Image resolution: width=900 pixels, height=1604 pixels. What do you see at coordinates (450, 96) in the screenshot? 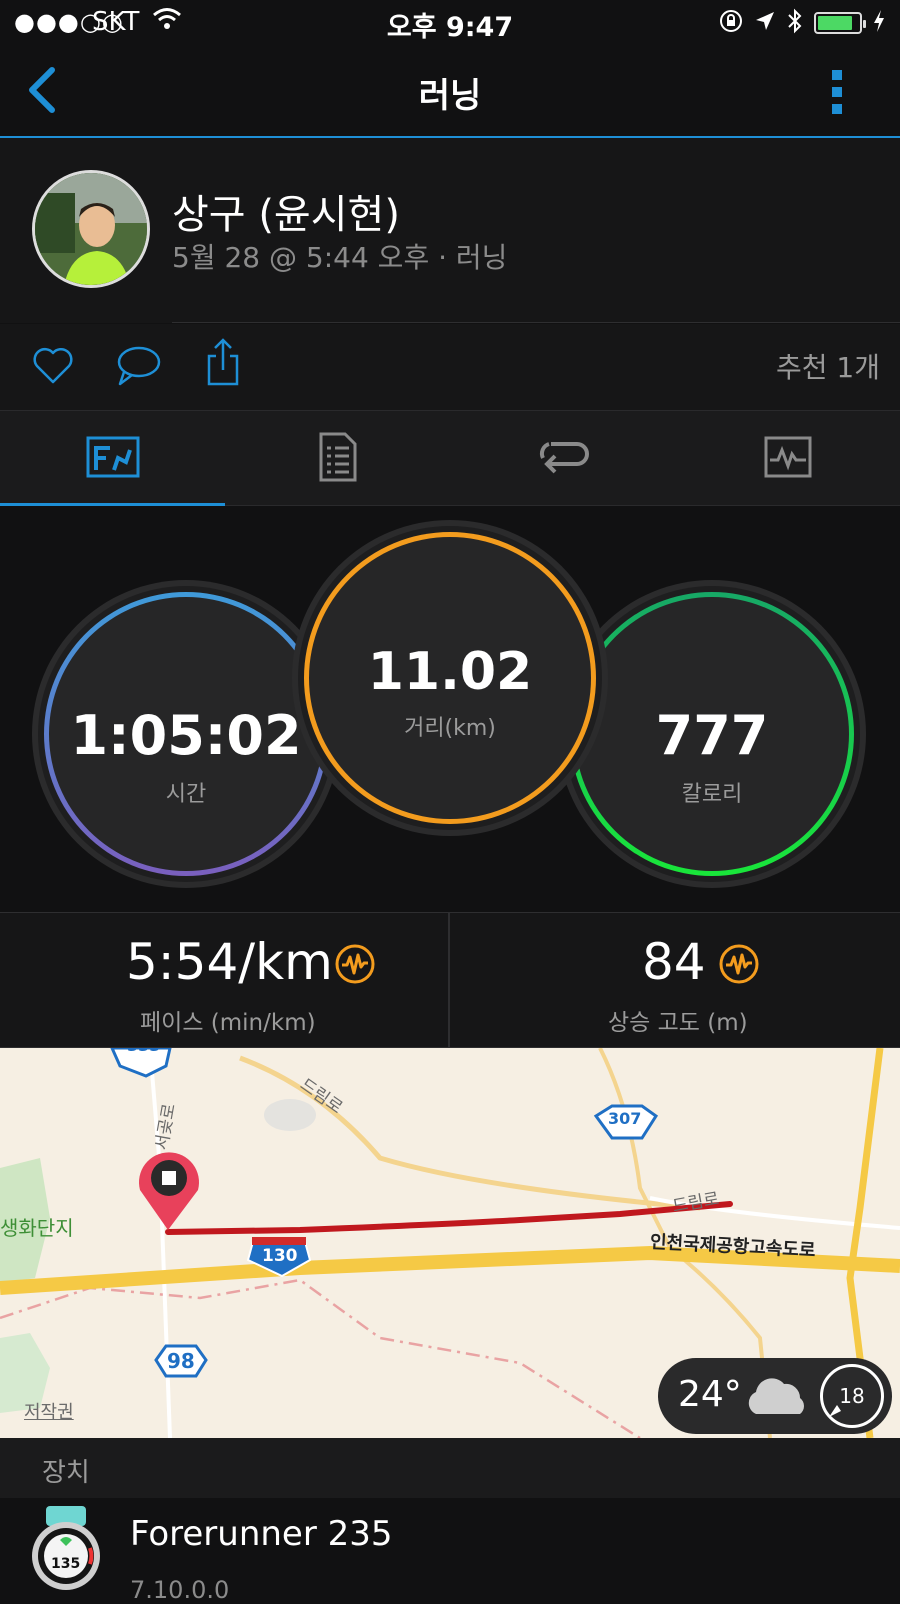
I see `page-title: 러닝` at bounding box center [450, 96].